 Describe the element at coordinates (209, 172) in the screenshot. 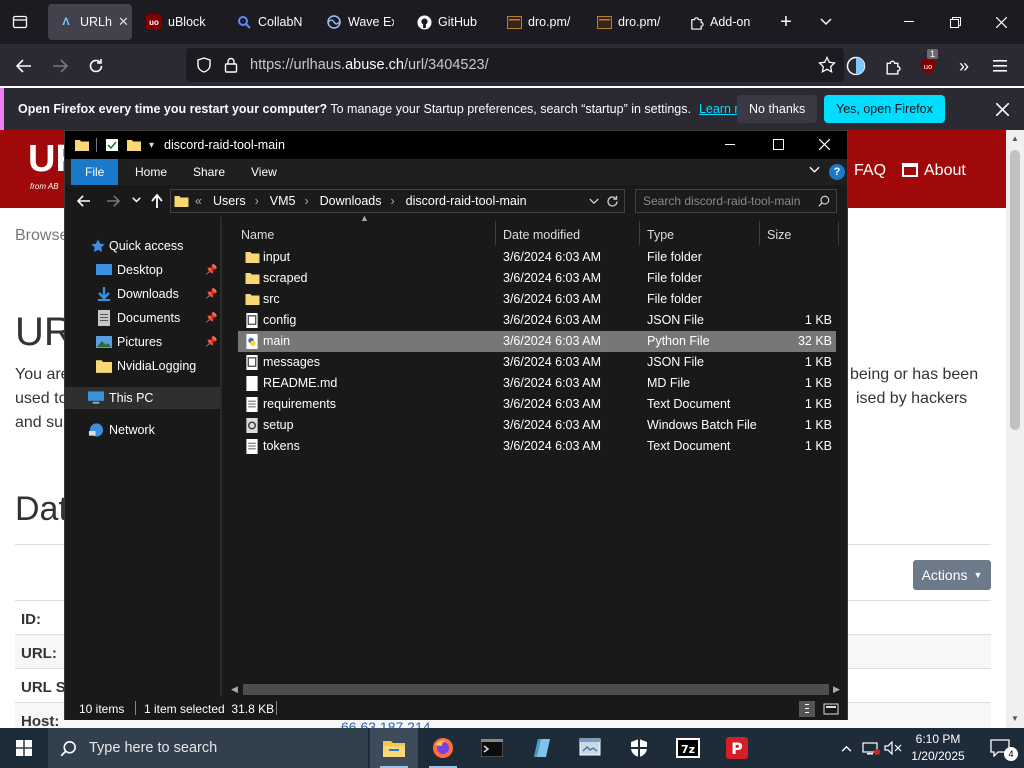

I see `ribbon-tab-share: Share` at that location.